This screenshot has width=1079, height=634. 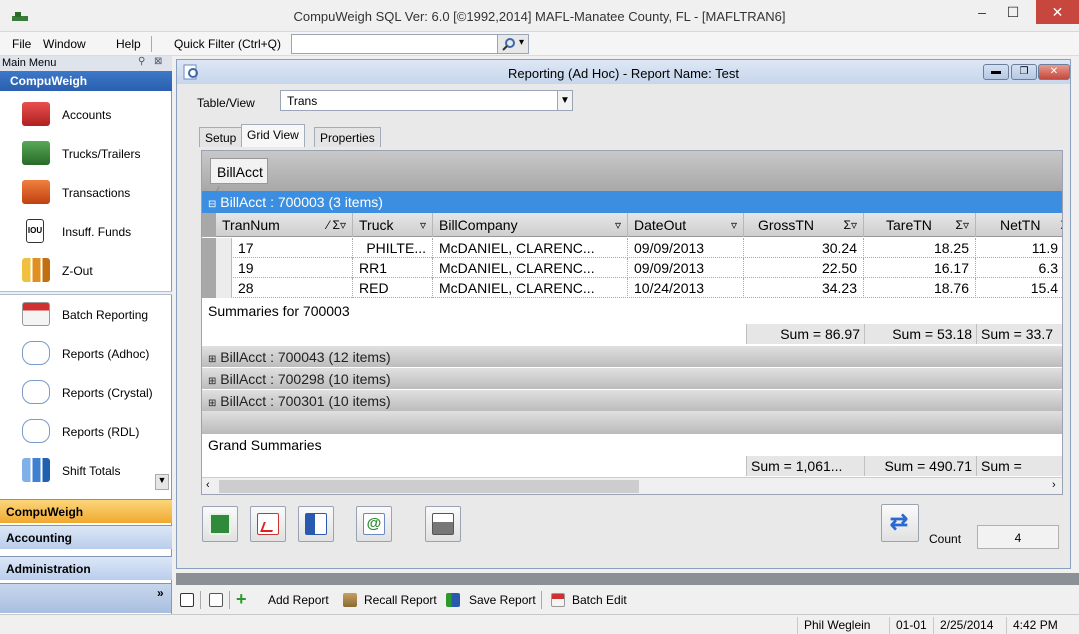 I want to click on minimize-button: –, so click(x=982, y=12).